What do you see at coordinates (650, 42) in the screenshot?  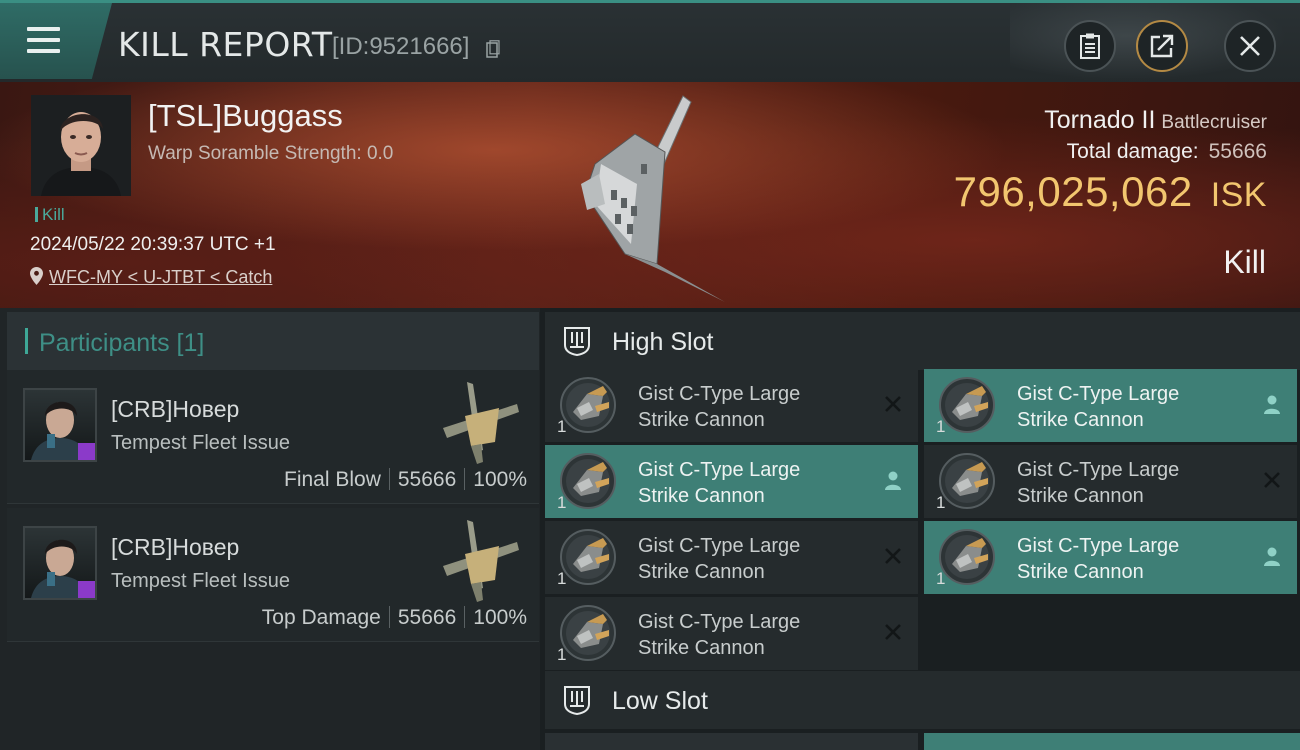 I see `top-bar: KILL REPORT [ID:9521666]` at bounding box center [650, 42].